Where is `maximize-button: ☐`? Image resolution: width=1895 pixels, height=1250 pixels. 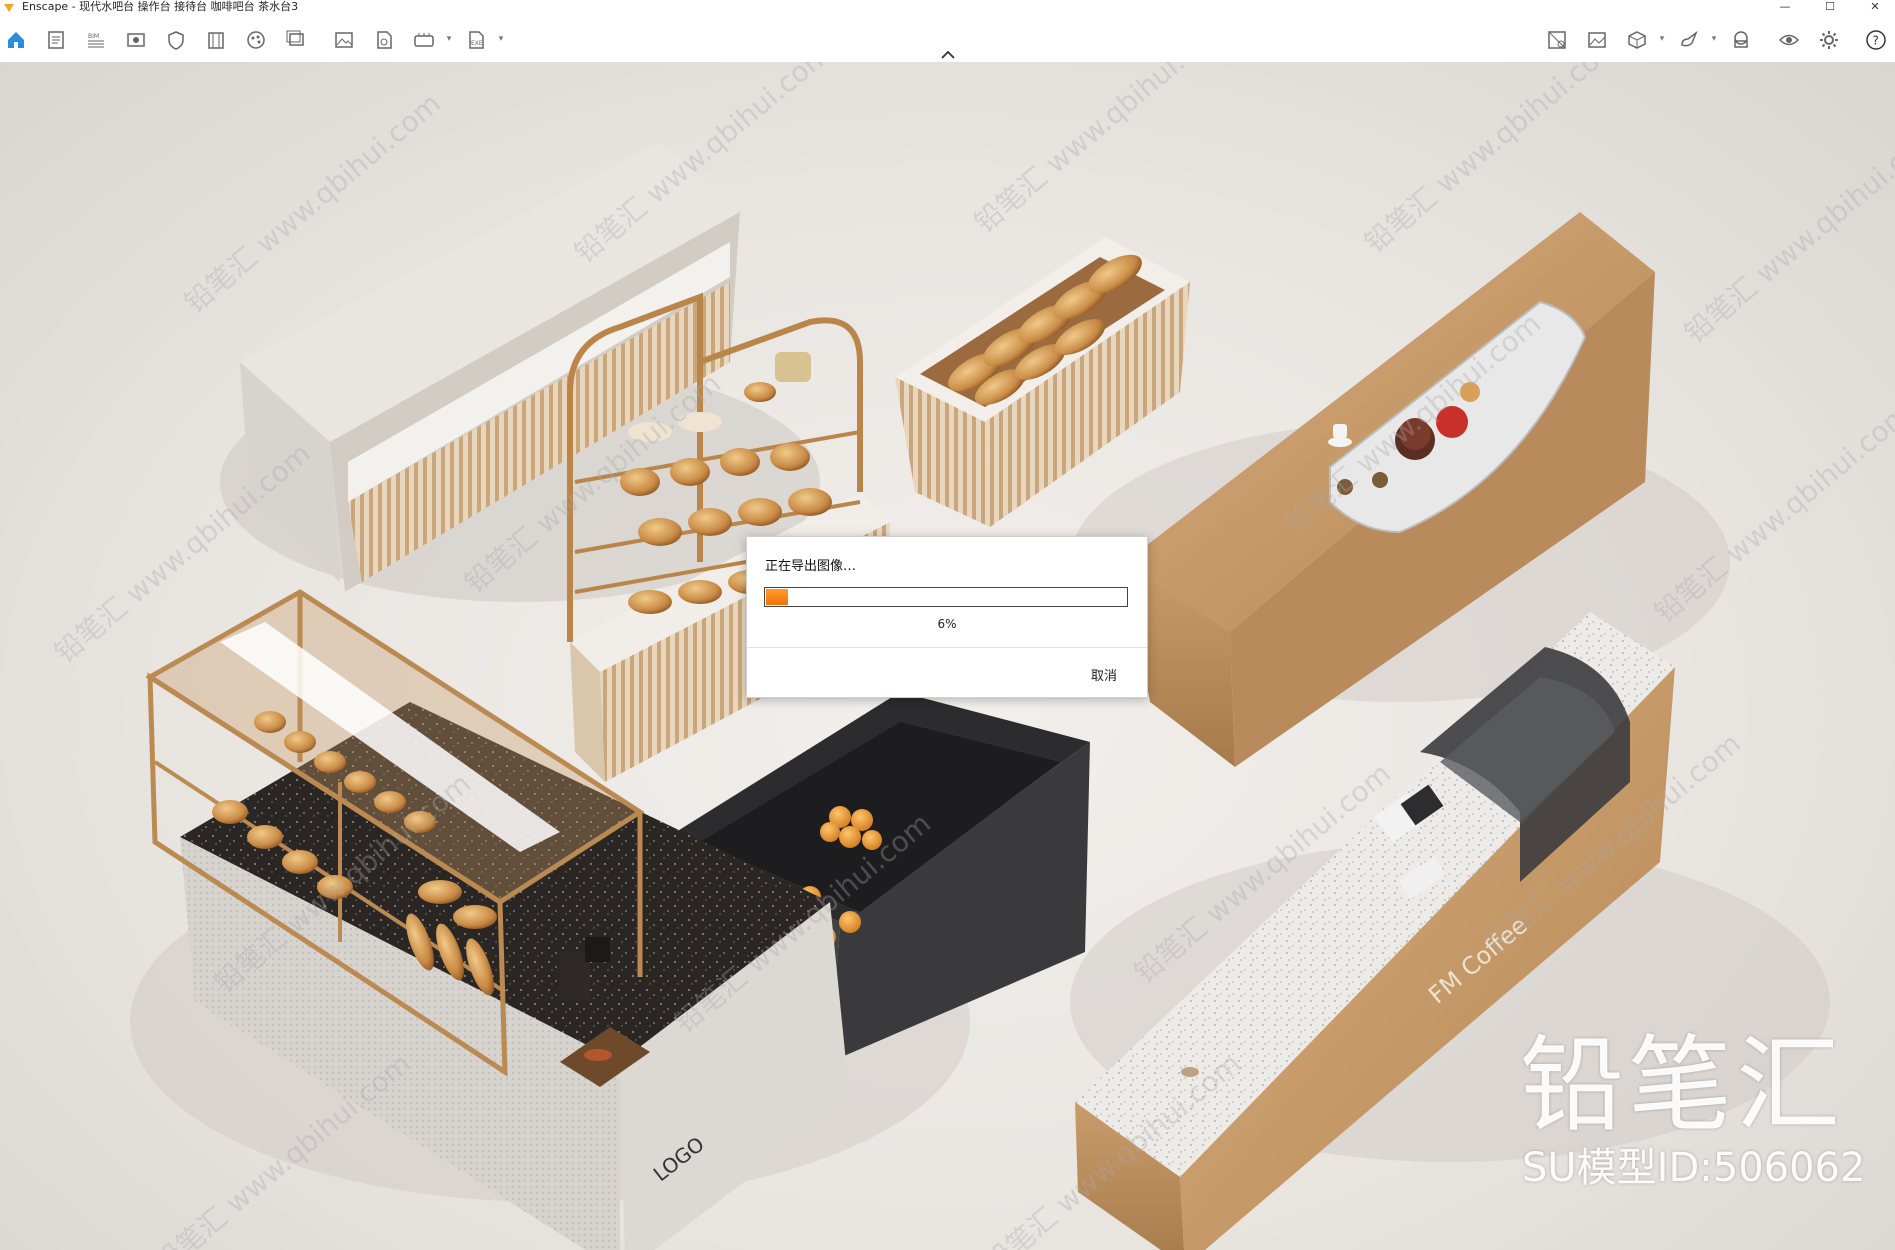
maximize-button: ☐ is located at coordinates (1830, 7).